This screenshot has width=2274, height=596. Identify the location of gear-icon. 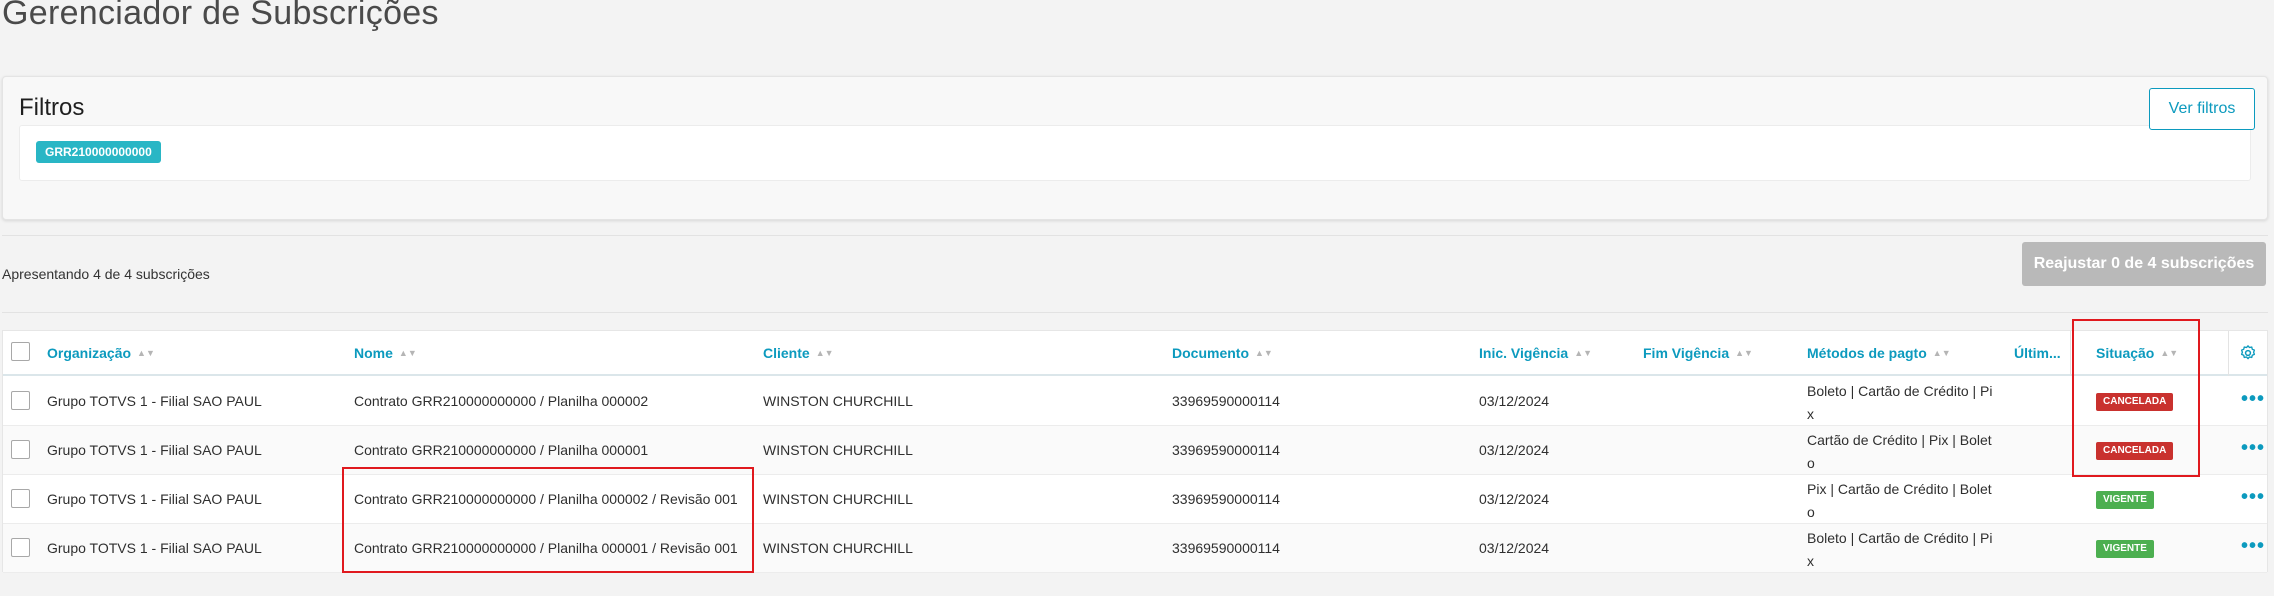
(2248, 353).